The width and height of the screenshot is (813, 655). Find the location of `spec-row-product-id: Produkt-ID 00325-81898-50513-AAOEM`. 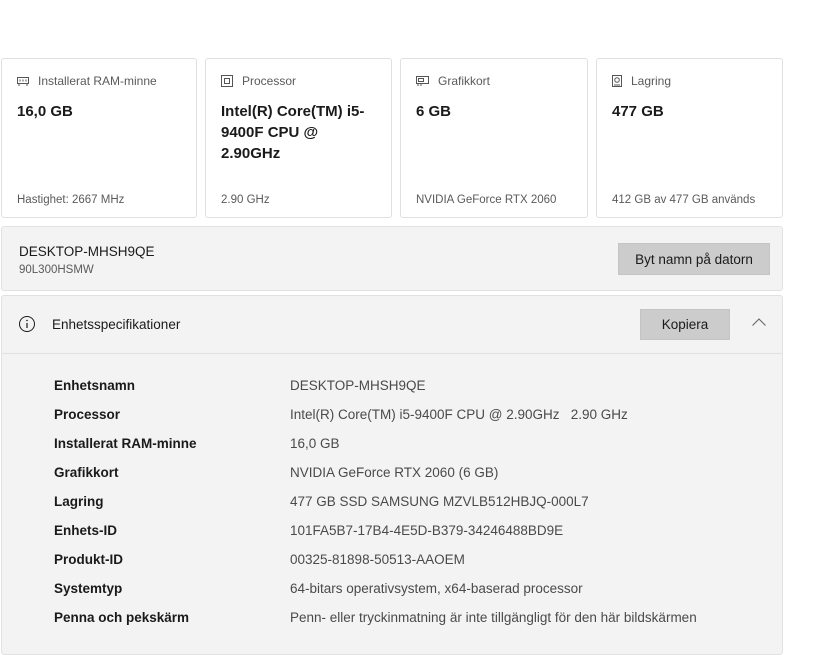

spec-row-product-id: Produkt-ID 00325-81898-50513-AAOEM is located at coordinates (404, 566).